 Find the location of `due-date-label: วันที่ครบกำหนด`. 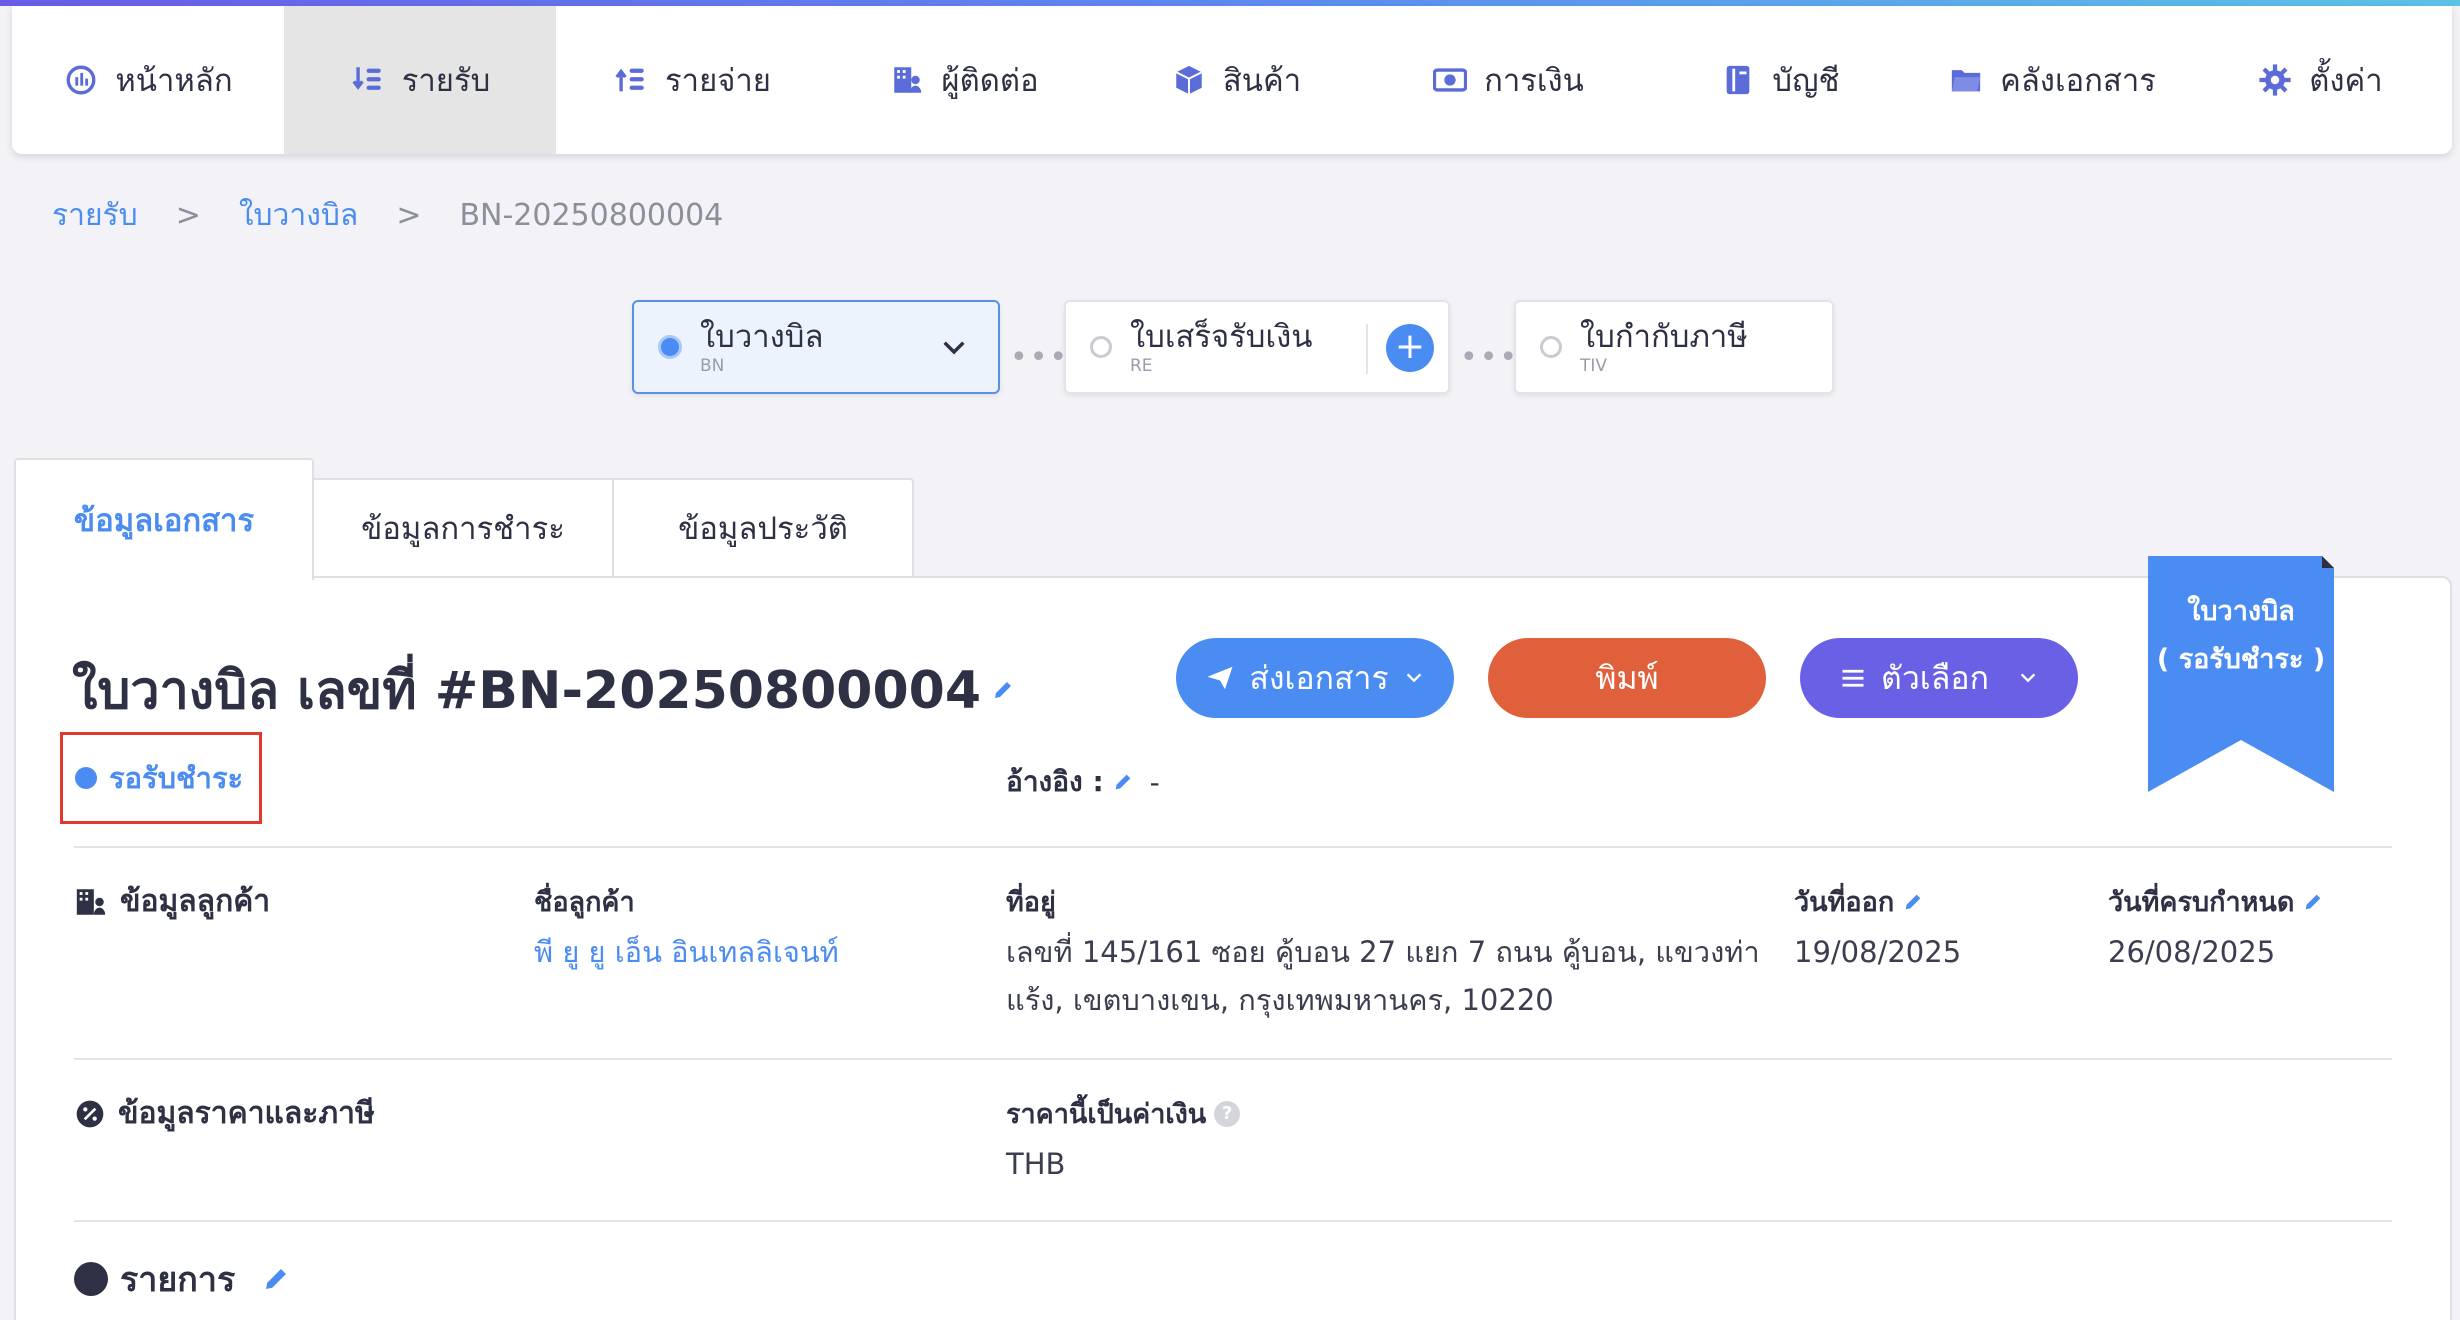

due-date-label: วันที่ครบกำหนด is located at coordinates (2201, 902).